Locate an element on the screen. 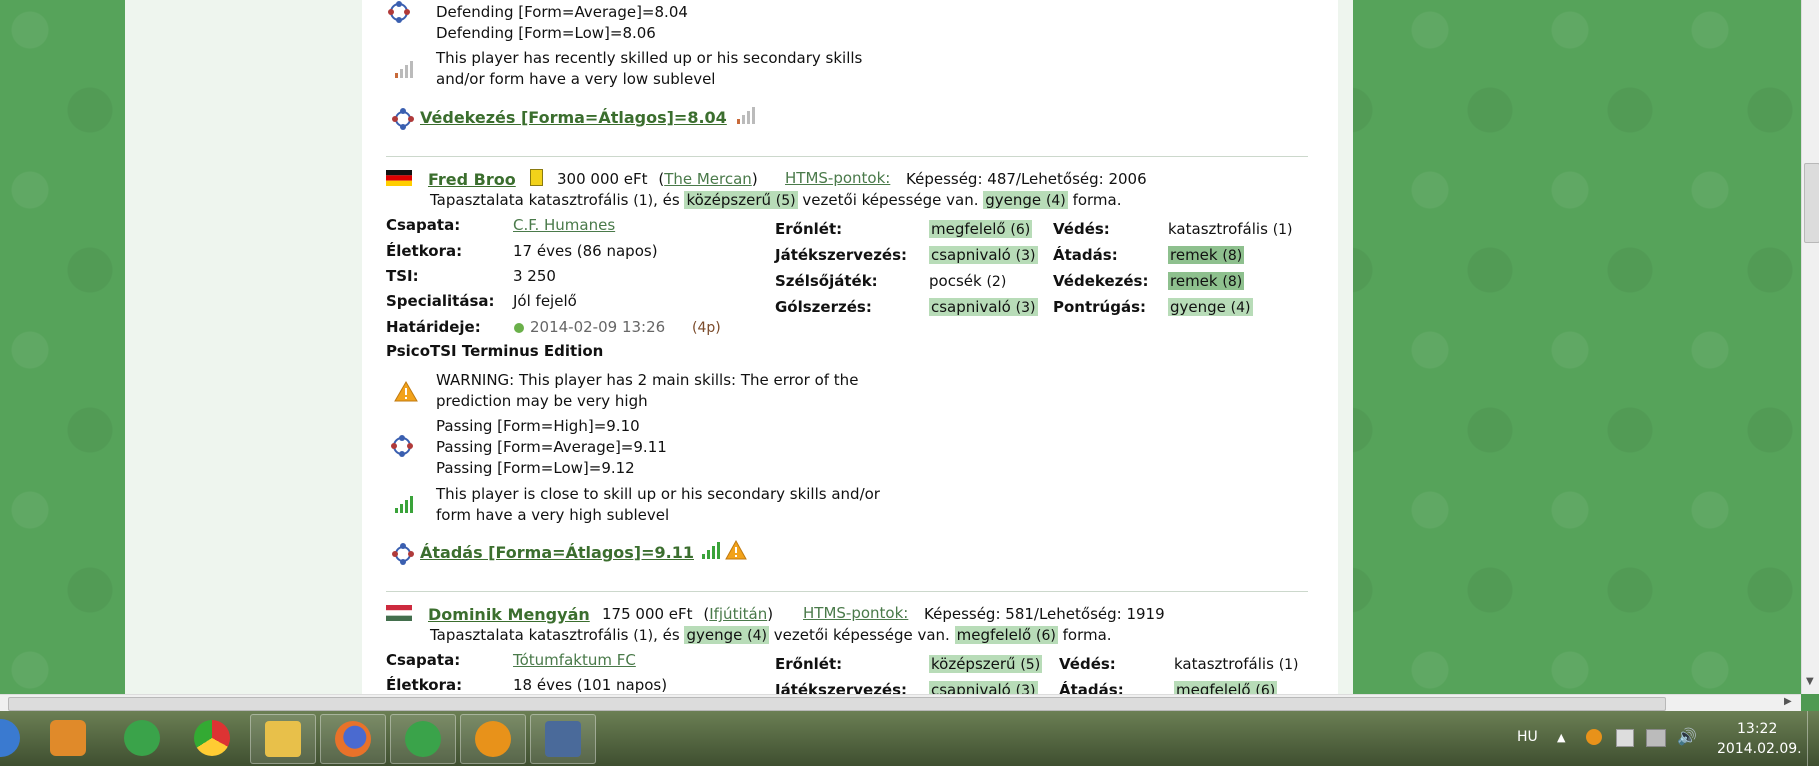  warning-icon is located at coordinates (406, 391).